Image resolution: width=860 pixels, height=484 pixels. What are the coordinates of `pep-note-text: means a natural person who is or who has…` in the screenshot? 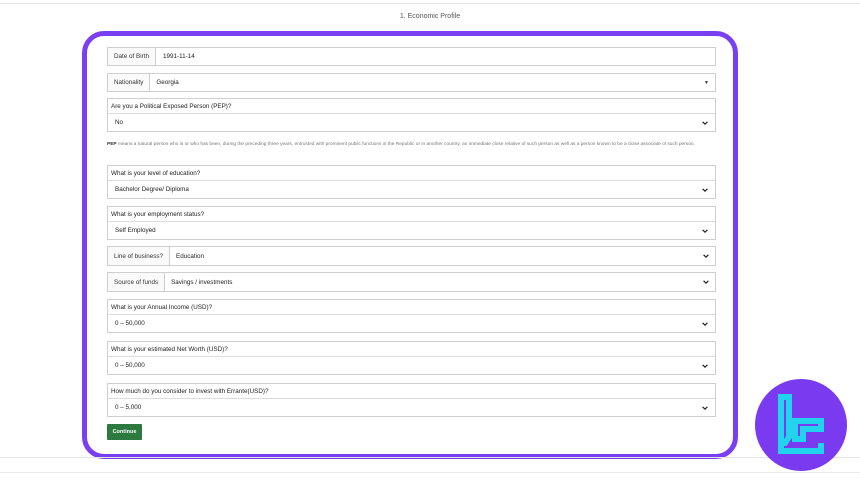 It's located at (405, 144).